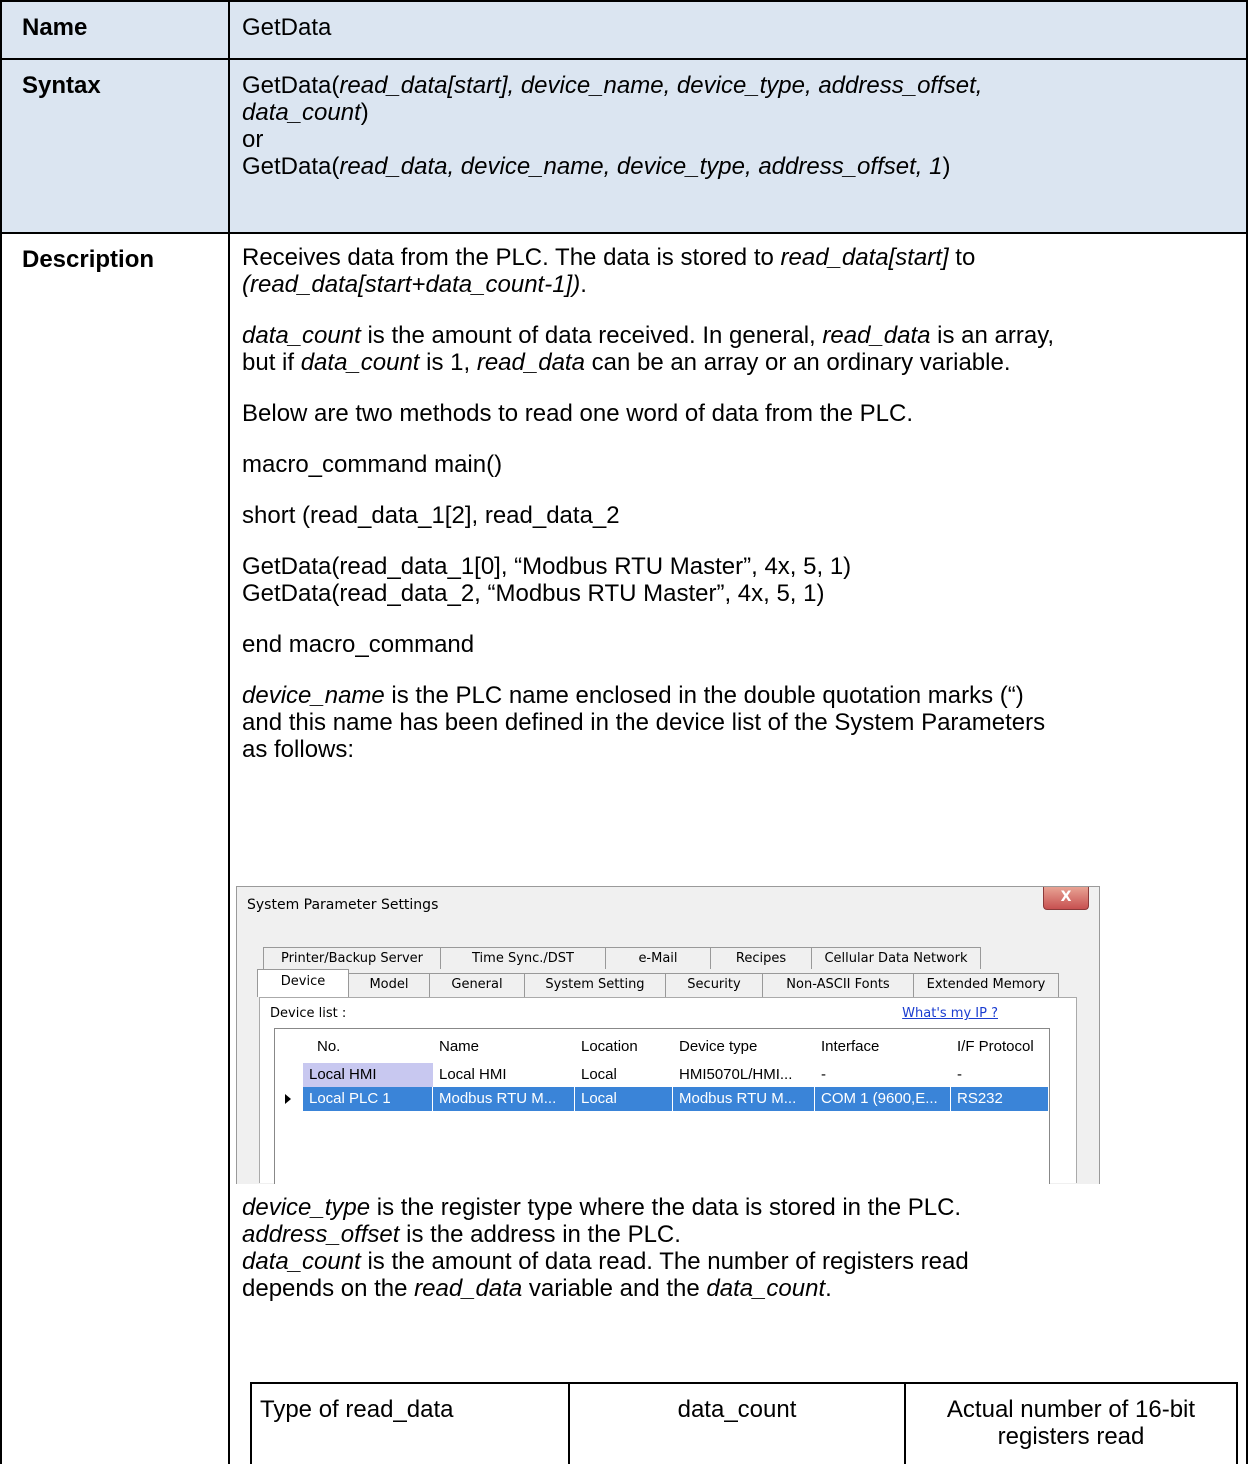  I want to click on name-value: GetData, so click(287, 27).